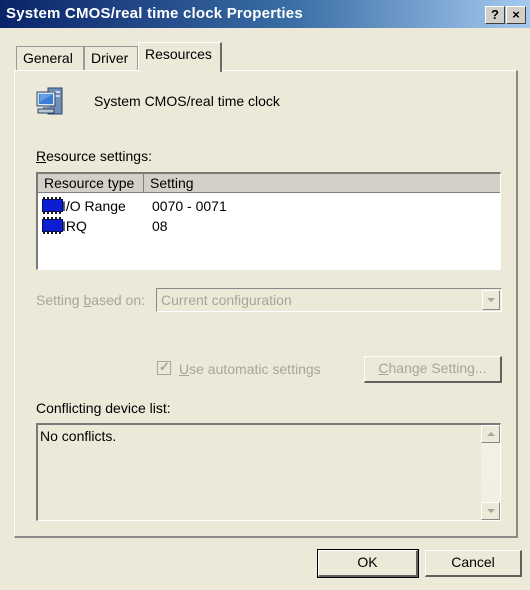  What do you see at coordinates (118, 300) in the screenshot?
I see `setting-based-on-label-post: ased on:` at bounding box center [118, 300].